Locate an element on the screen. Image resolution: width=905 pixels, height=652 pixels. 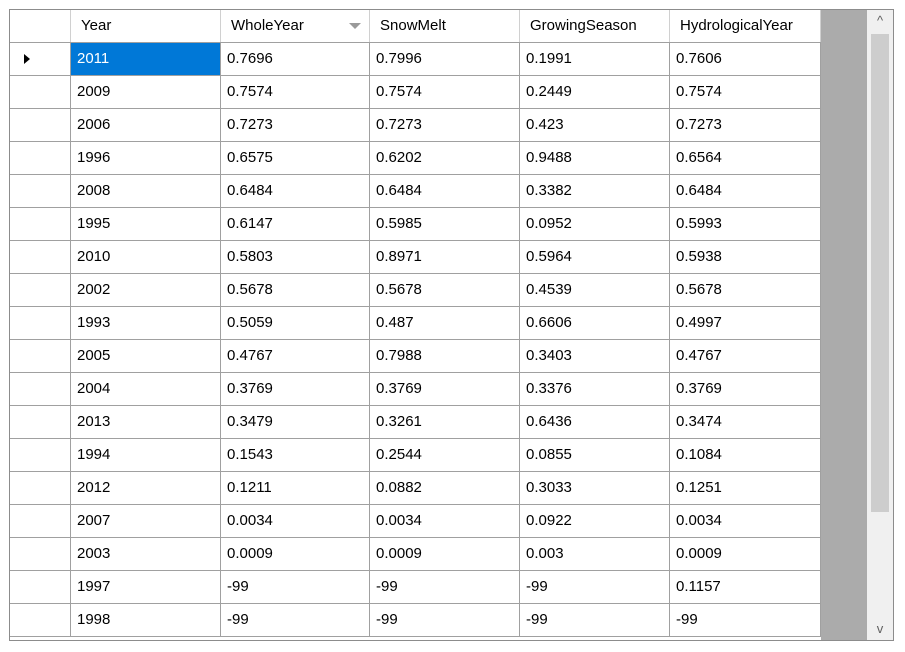
table-cell: 0.5938 is located at coordinates (745, 257).